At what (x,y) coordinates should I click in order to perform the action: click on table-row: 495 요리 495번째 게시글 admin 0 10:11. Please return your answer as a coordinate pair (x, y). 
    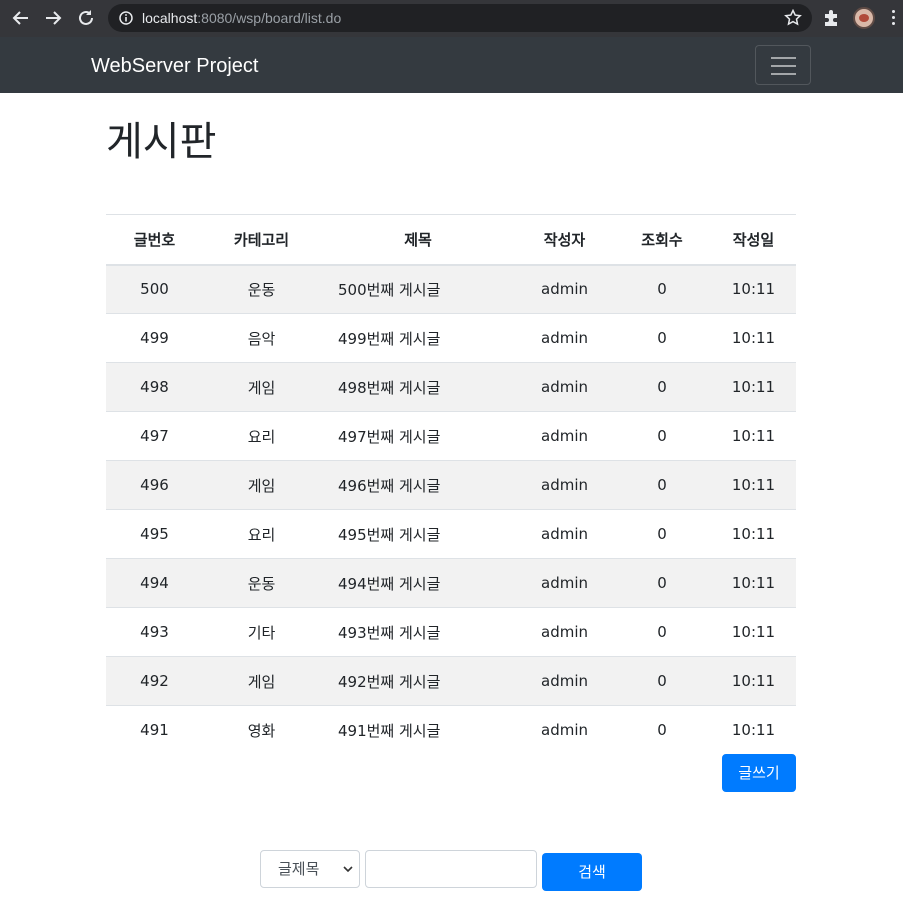
    Looking at the image, I should click on (451, 534).